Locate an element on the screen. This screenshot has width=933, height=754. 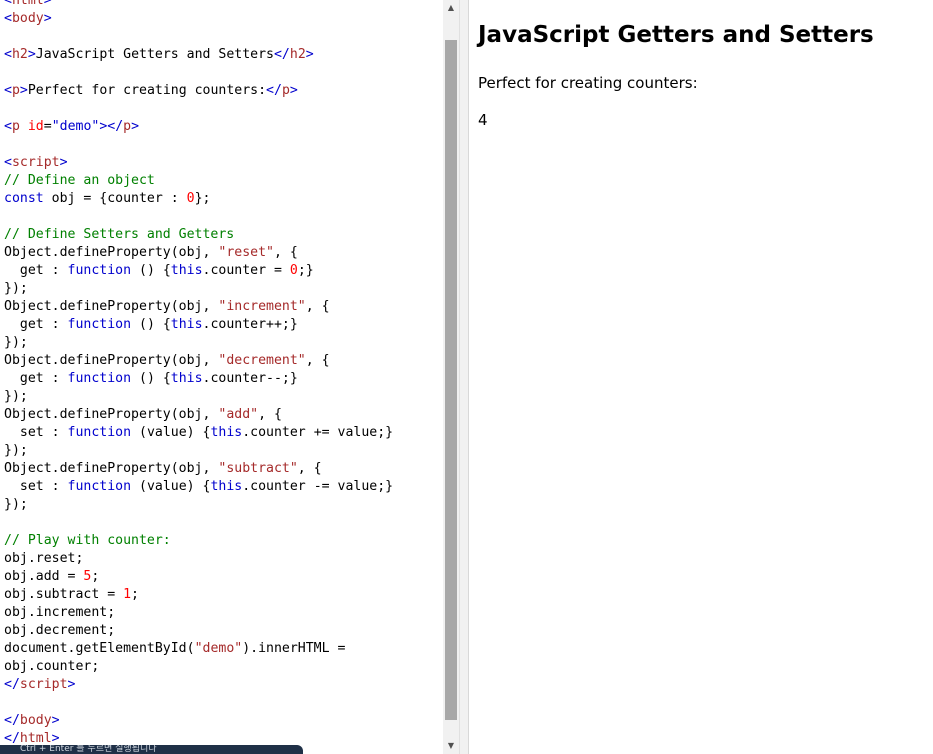
code-line: Object.defineProperty(obj, "subtract", { is located at coordinates (198, 469).